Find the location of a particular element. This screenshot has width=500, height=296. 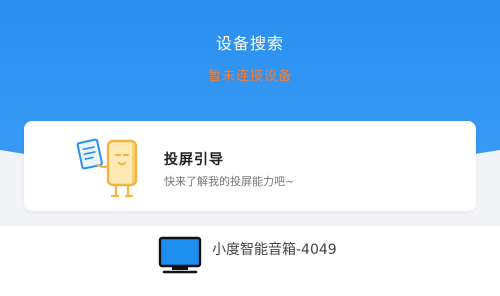

tv-icon is located at coordinates (180, 255).